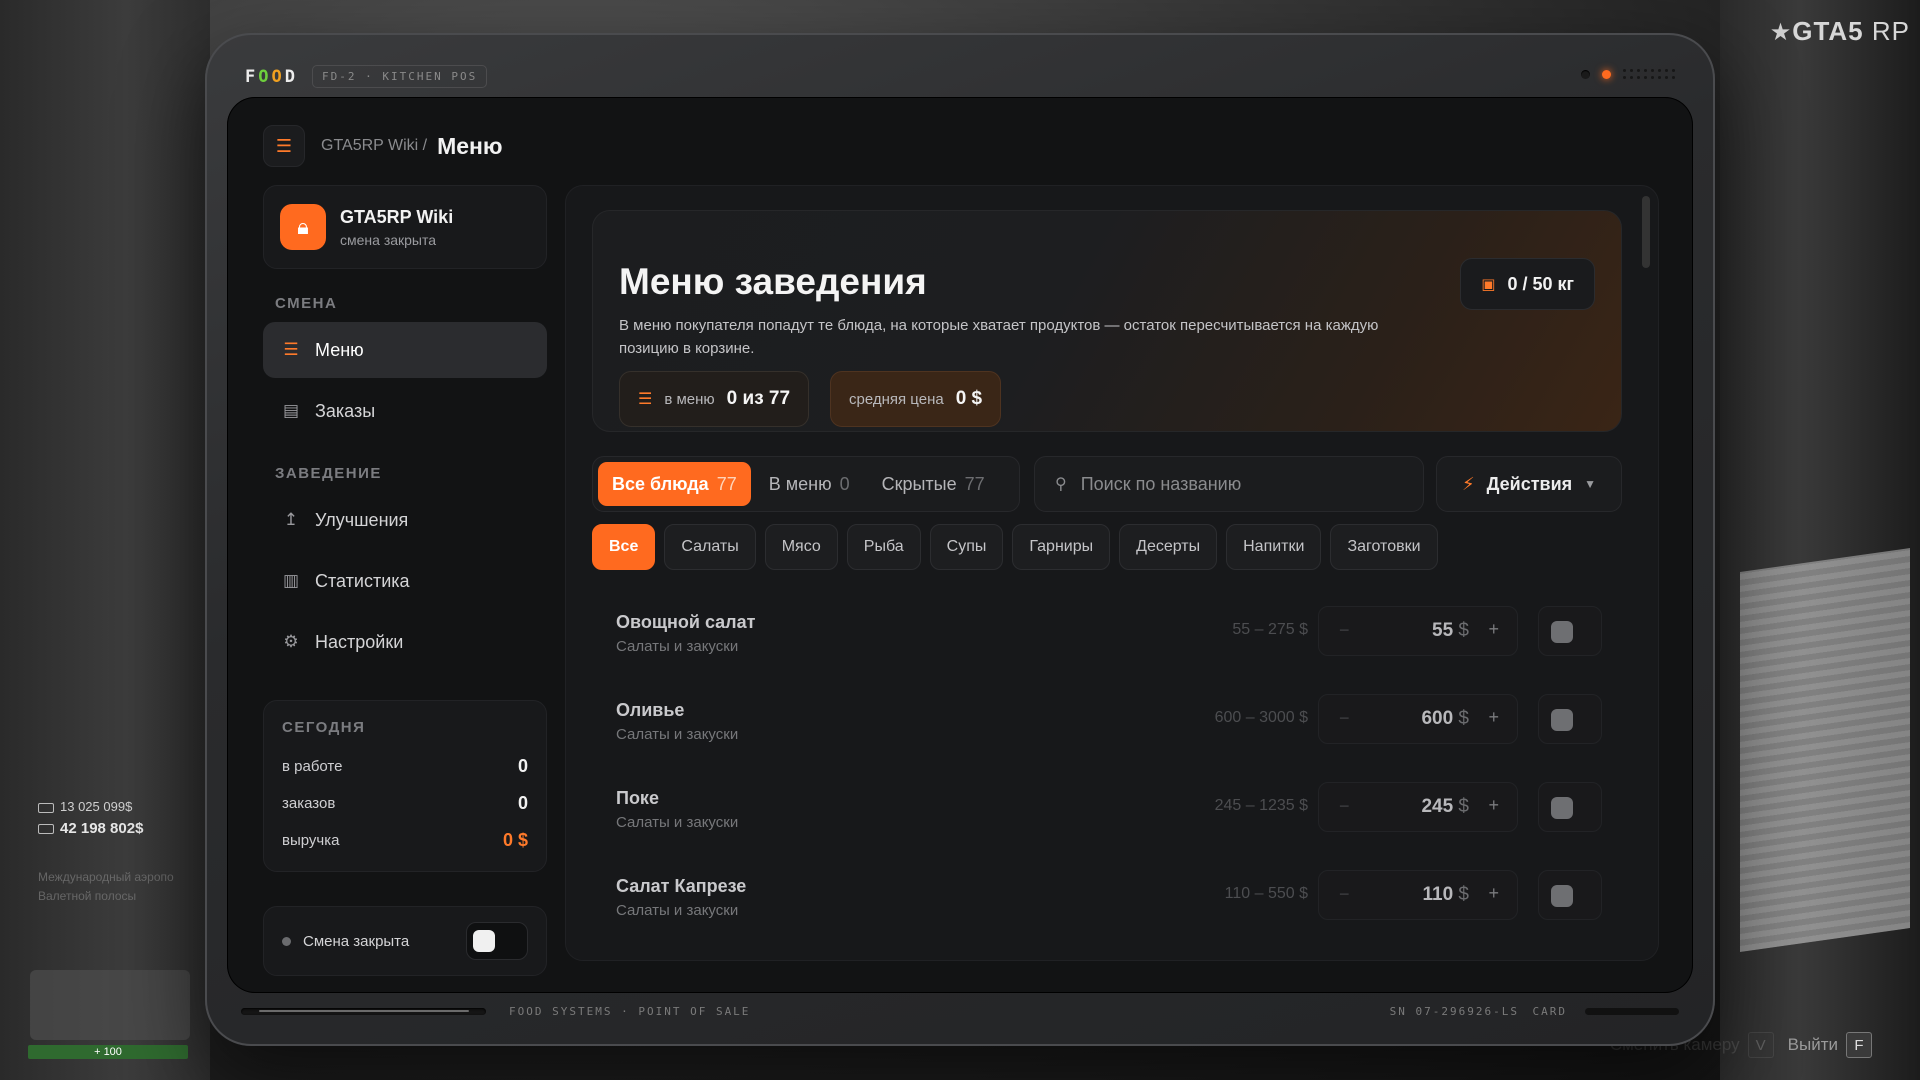  I want to click on hint-exit: Выйти F, so click(1830, 1045).